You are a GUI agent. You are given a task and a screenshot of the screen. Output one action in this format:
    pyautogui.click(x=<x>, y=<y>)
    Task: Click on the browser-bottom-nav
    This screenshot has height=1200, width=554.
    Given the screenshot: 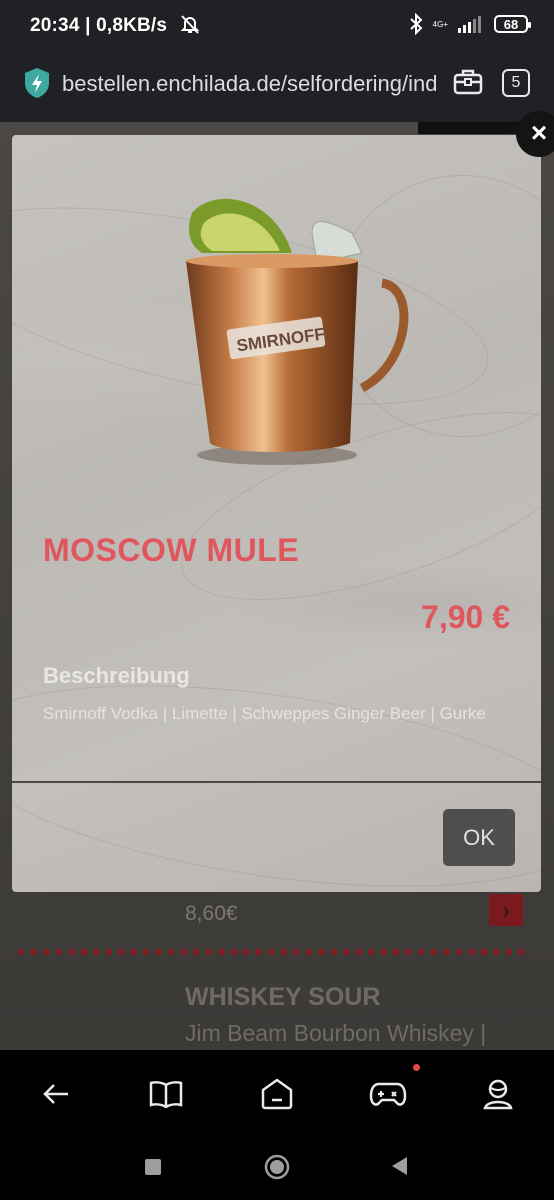 What is the action you would take?
    pyautogui.click(x=277, y=1093)
    